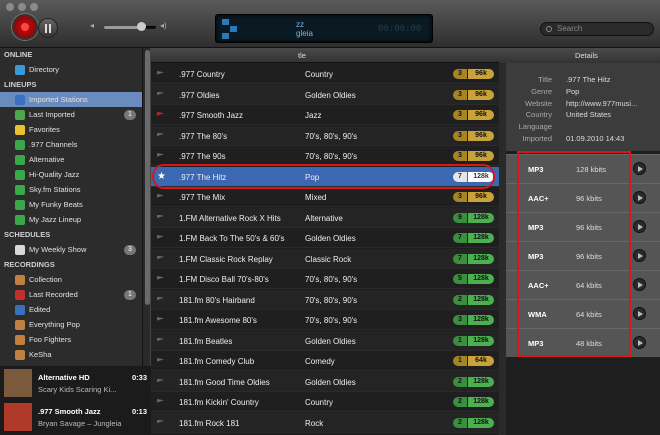 This screenshot has height=435, width=660. Describe the element at coordinates (71, 324) in the screenshot. I see `sidebar-item: Everything Pop` at that location.